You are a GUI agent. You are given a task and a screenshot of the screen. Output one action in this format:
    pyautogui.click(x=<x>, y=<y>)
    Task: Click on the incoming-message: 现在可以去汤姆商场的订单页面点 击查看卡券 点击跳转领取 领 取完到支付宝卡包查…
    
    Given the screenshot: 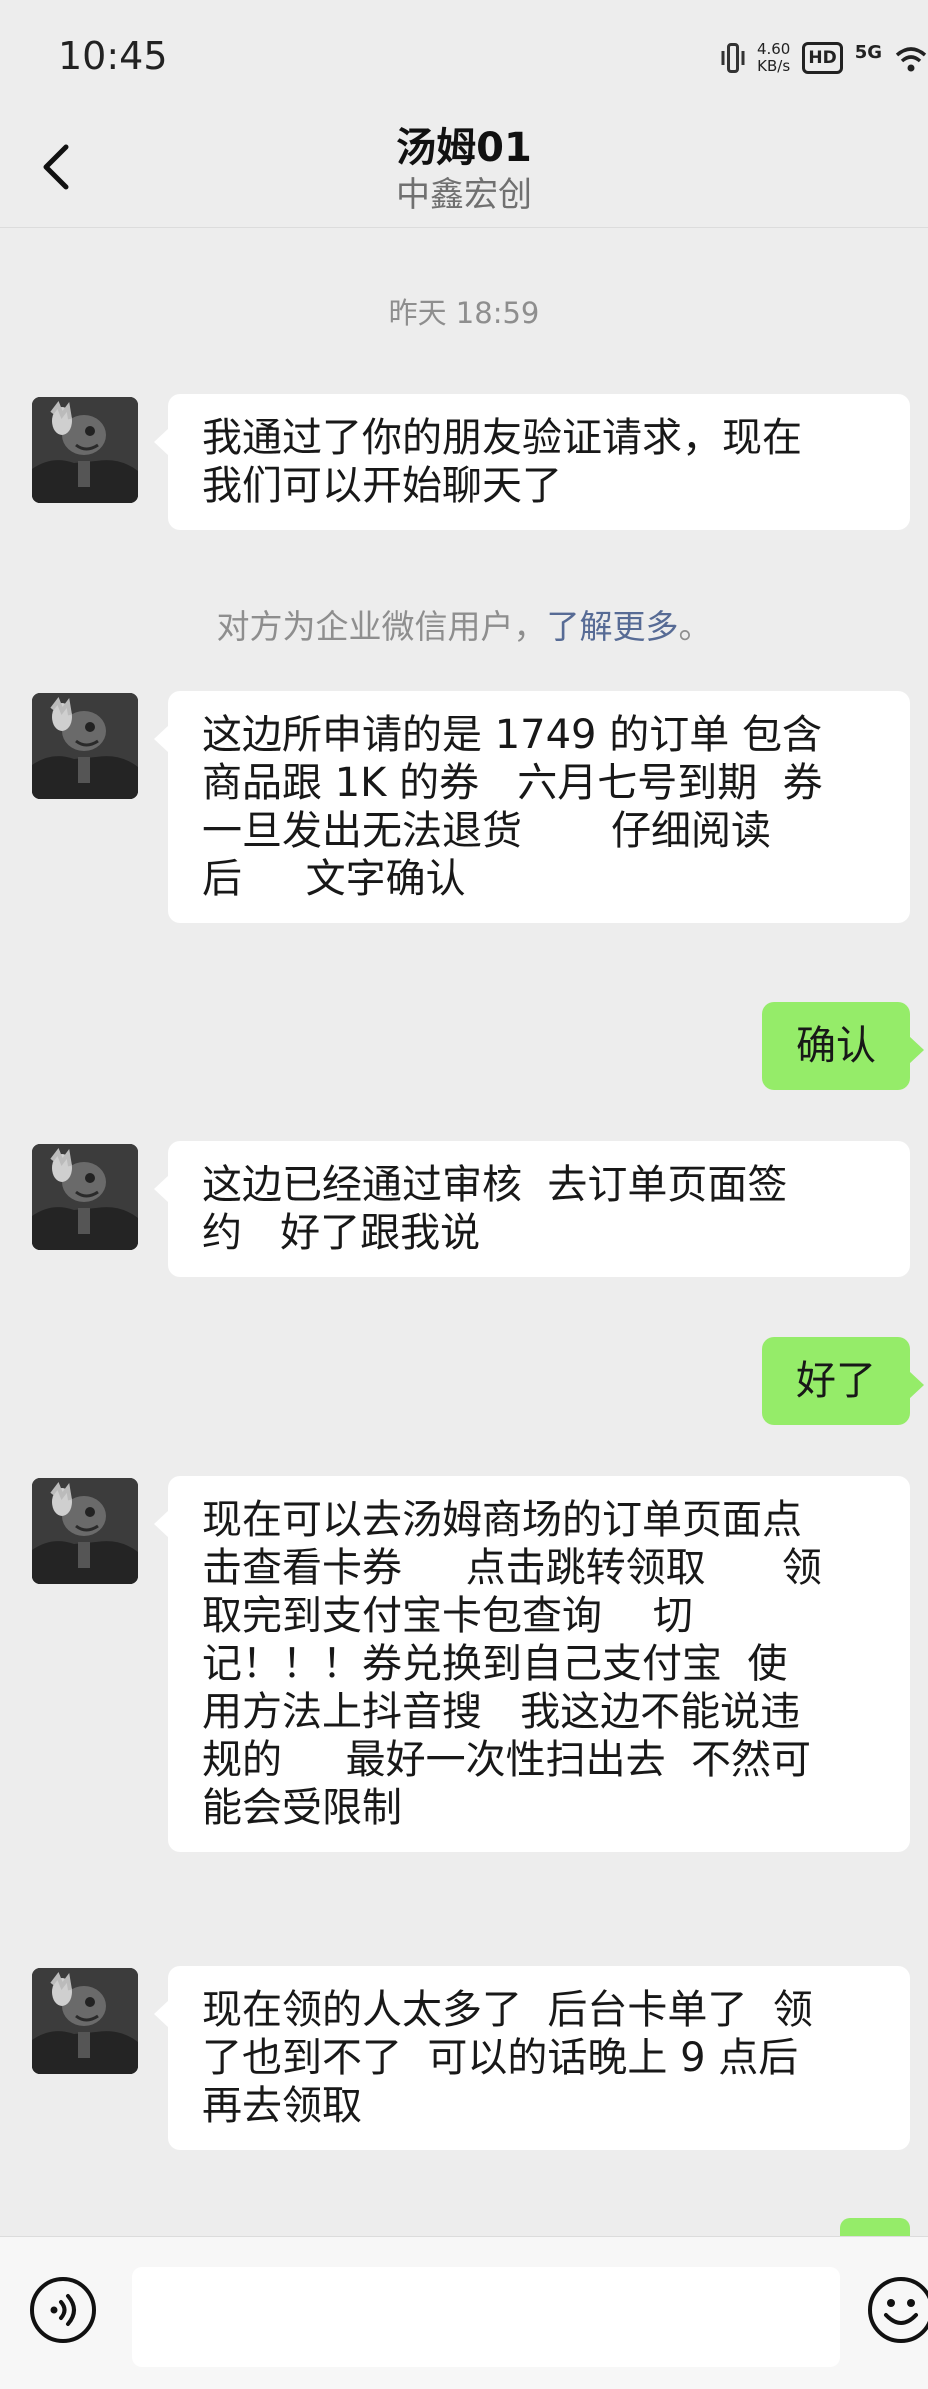 What is the action you would take?
    pyautogui.click(x=532, y=1664)
    